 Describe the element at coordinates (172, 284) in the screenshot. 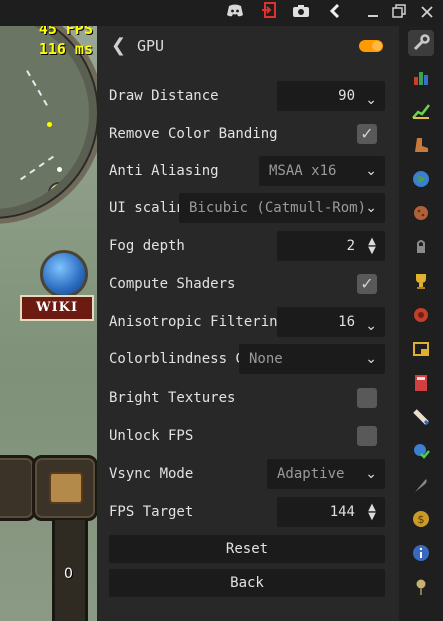

I see `setting-label: Compute Shaders` at that location.